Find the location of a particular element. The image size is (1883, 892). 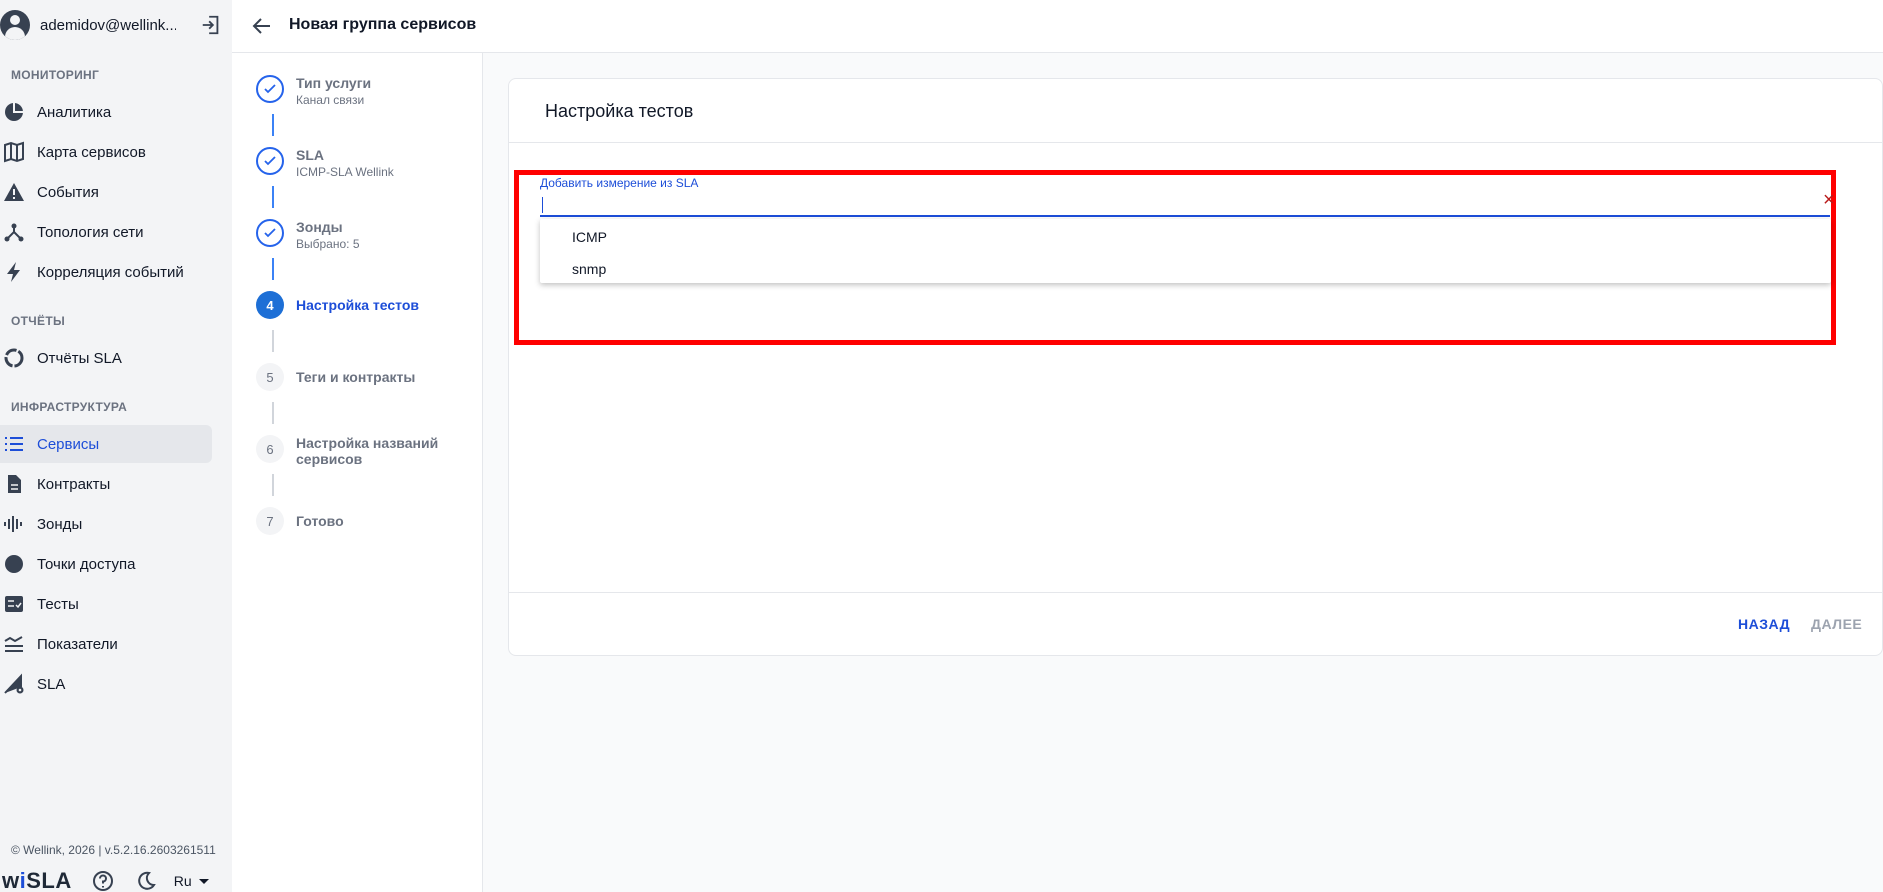

sidebar-item-service-map: Карта сервисов is located at coordinates (106, 152).